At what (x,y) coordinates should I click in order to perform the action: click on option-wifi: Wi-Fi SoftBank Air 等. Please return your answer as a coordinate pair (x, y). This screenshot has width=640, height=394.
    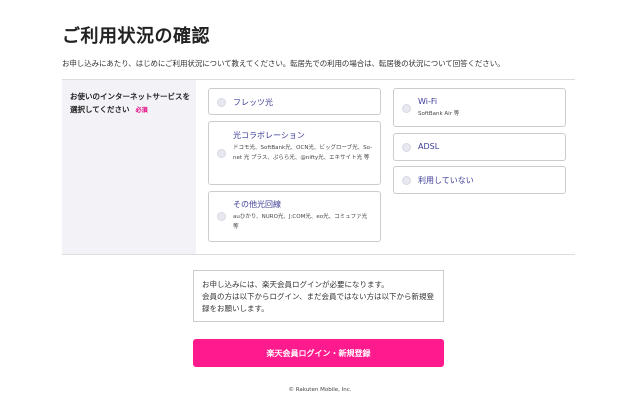
    Looking at the image, I should click on (479, 107).